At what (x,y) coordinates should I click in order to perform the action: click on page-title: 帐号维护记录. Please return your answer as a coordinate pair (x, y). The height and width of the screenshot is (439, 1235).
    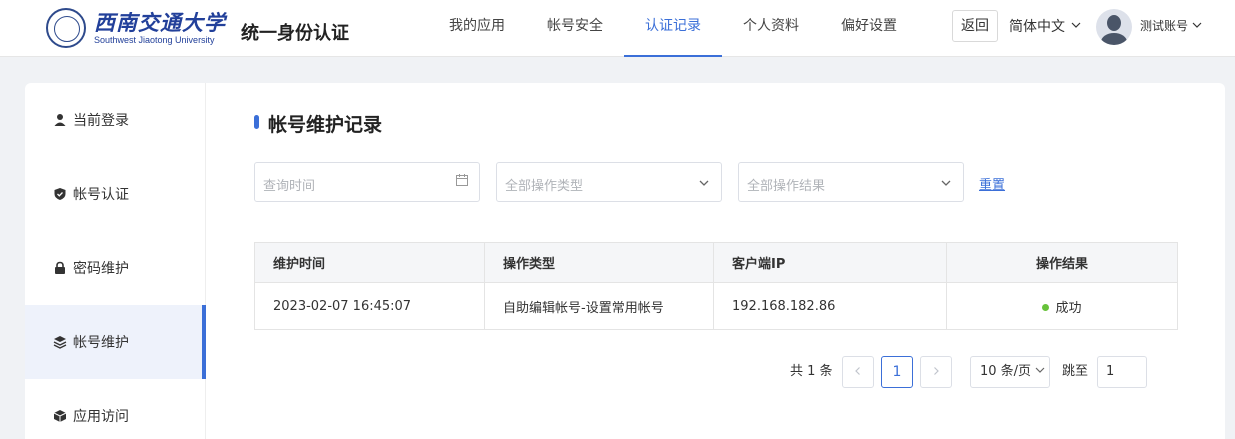
    Looking at the image, I should click on (318, 123).